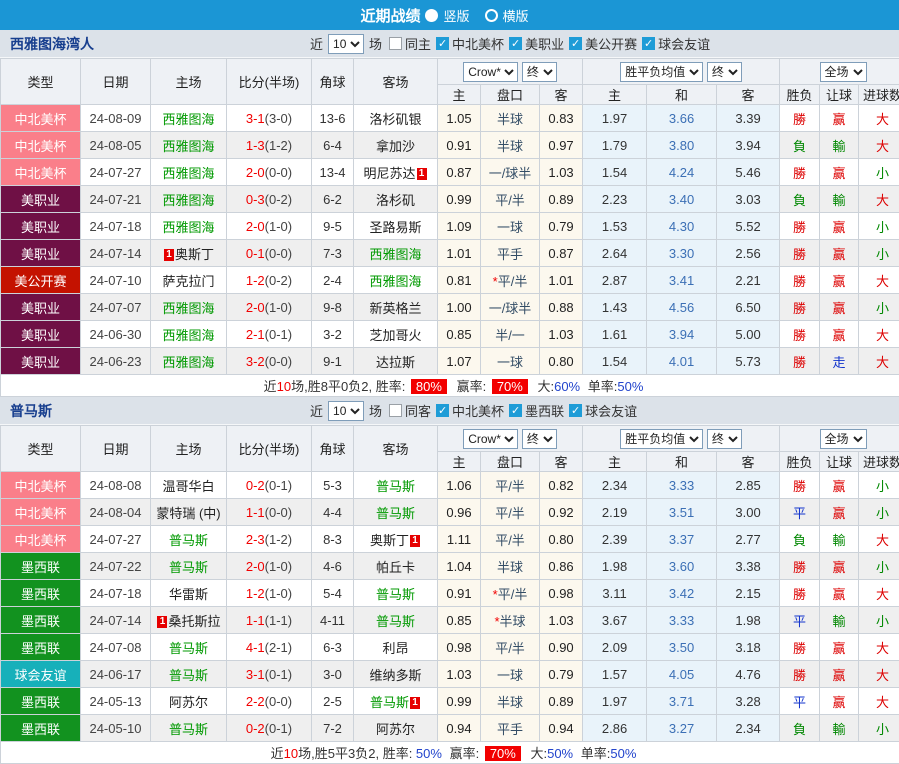 Image resolution: width=899 pixels, height=764 pixels. What do you see at coordinates (575, 43) in the screenshot?
I see `league-checkbox-usopen` at bounding box center [575, 43].